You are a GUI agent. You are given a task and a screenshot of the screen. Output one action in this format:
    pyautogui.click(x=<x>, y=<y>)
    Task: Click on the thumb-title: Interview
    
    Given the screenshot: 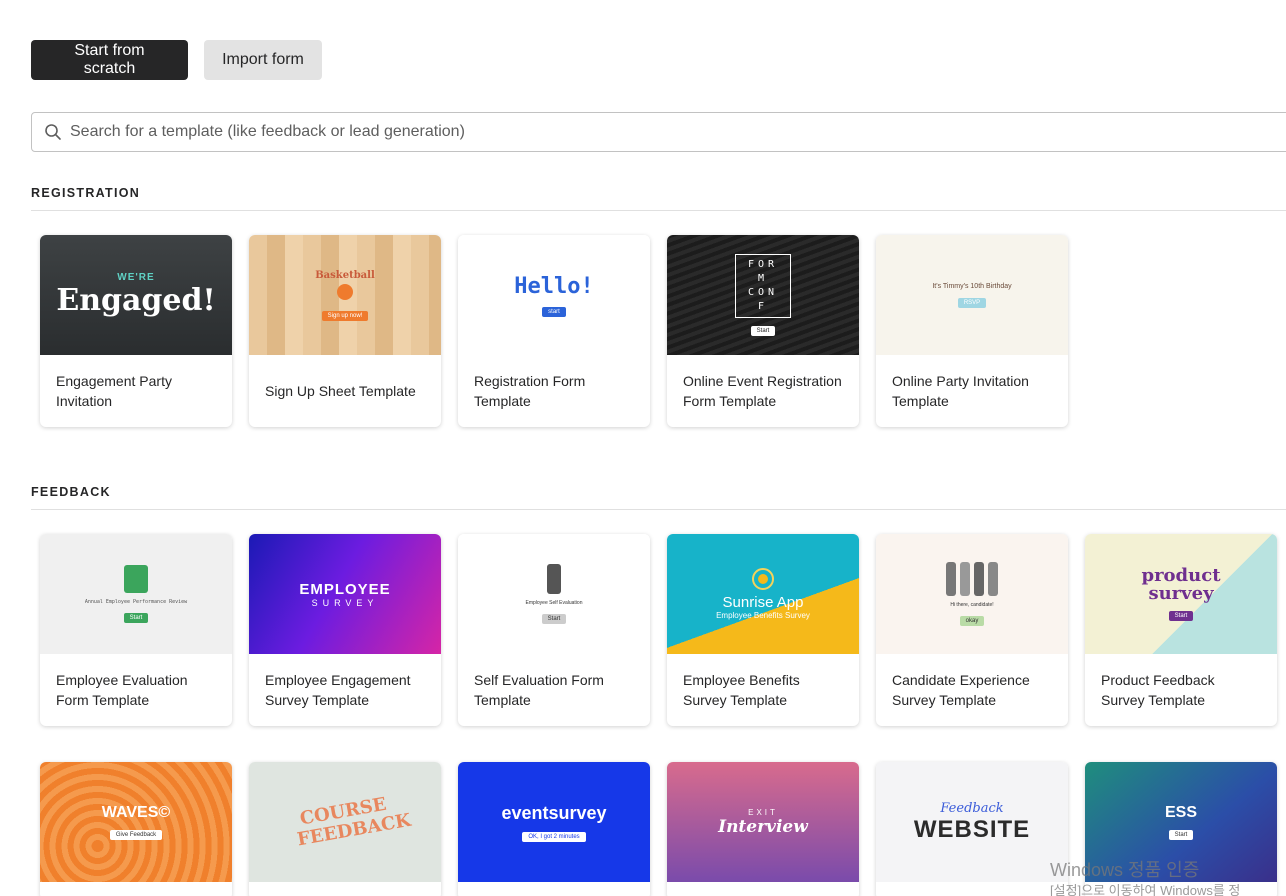 What is the action you would take?
    pyautogui.click(x=763, y=826)
    